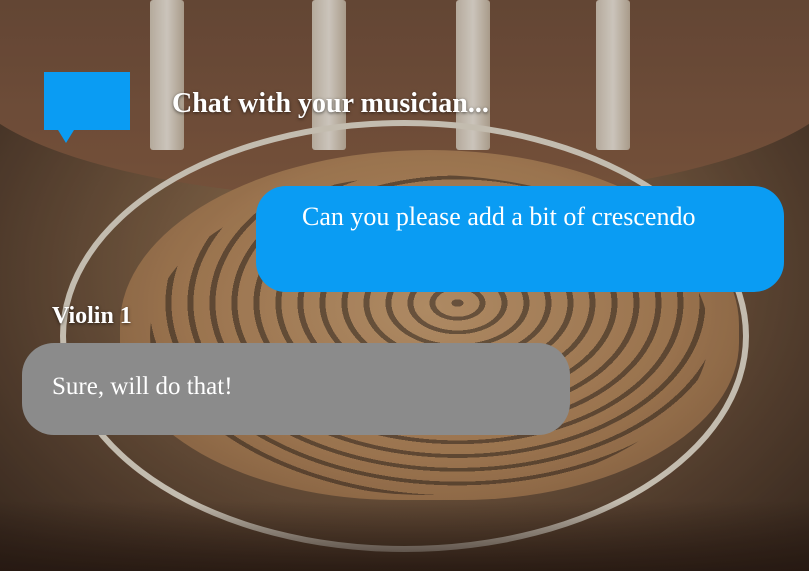 Image resolution: width=809 pixels, height=571 pixels. What do you see at coordinates (520, 239) in the screenshot?
I see `outgoing-message-bubble: Can you please add a bit of crescendo` at bounding box center [520, 239].